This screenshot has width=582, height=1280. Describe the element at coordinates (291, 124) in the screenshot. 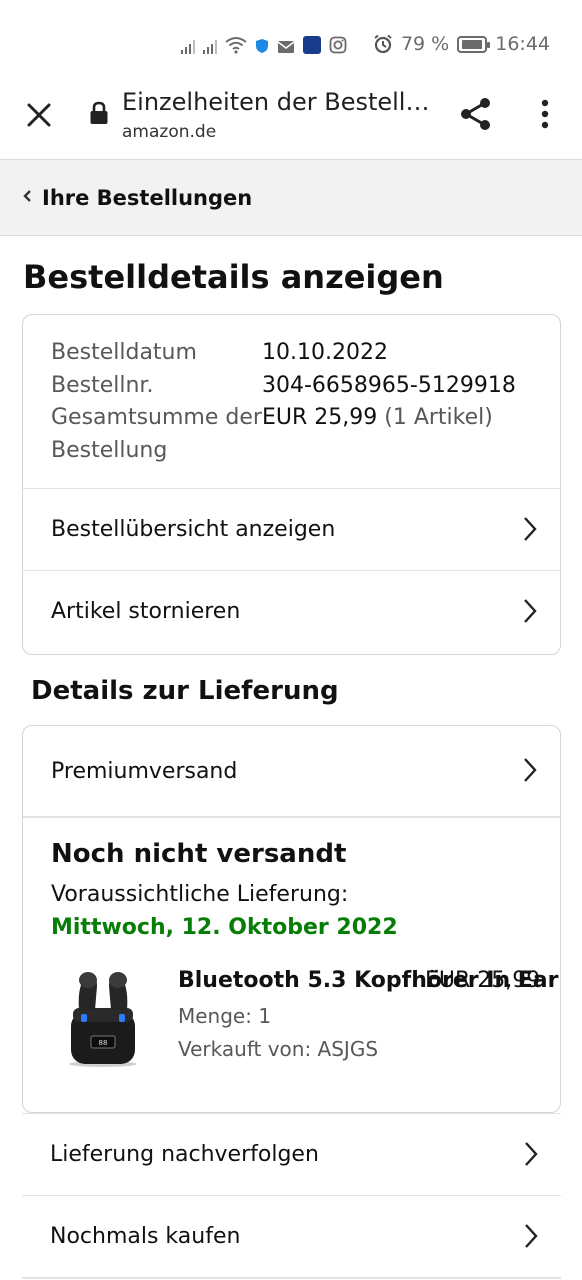

I see `browser-toolbar: Einzelheiten der Bestell… amazon.de` at that location.